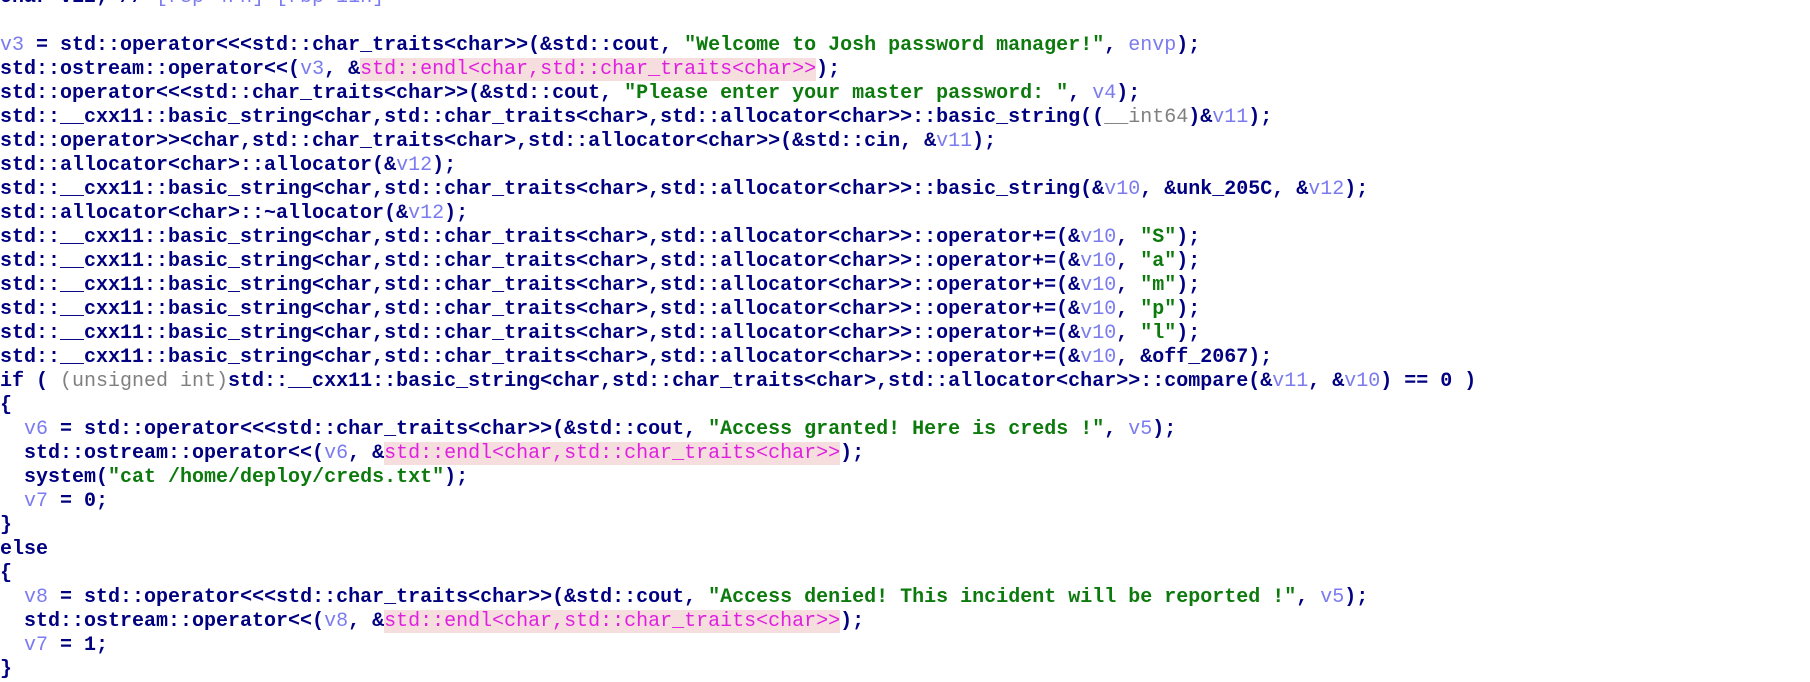 The image size is (1810, 682). I want to click on string-literal: "S", so click(1158, 237).